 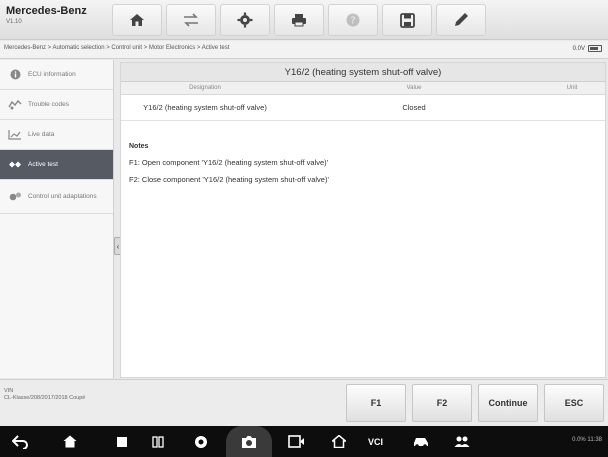 I want to click on vehicle-swap-button, so click(x=191, y=20).